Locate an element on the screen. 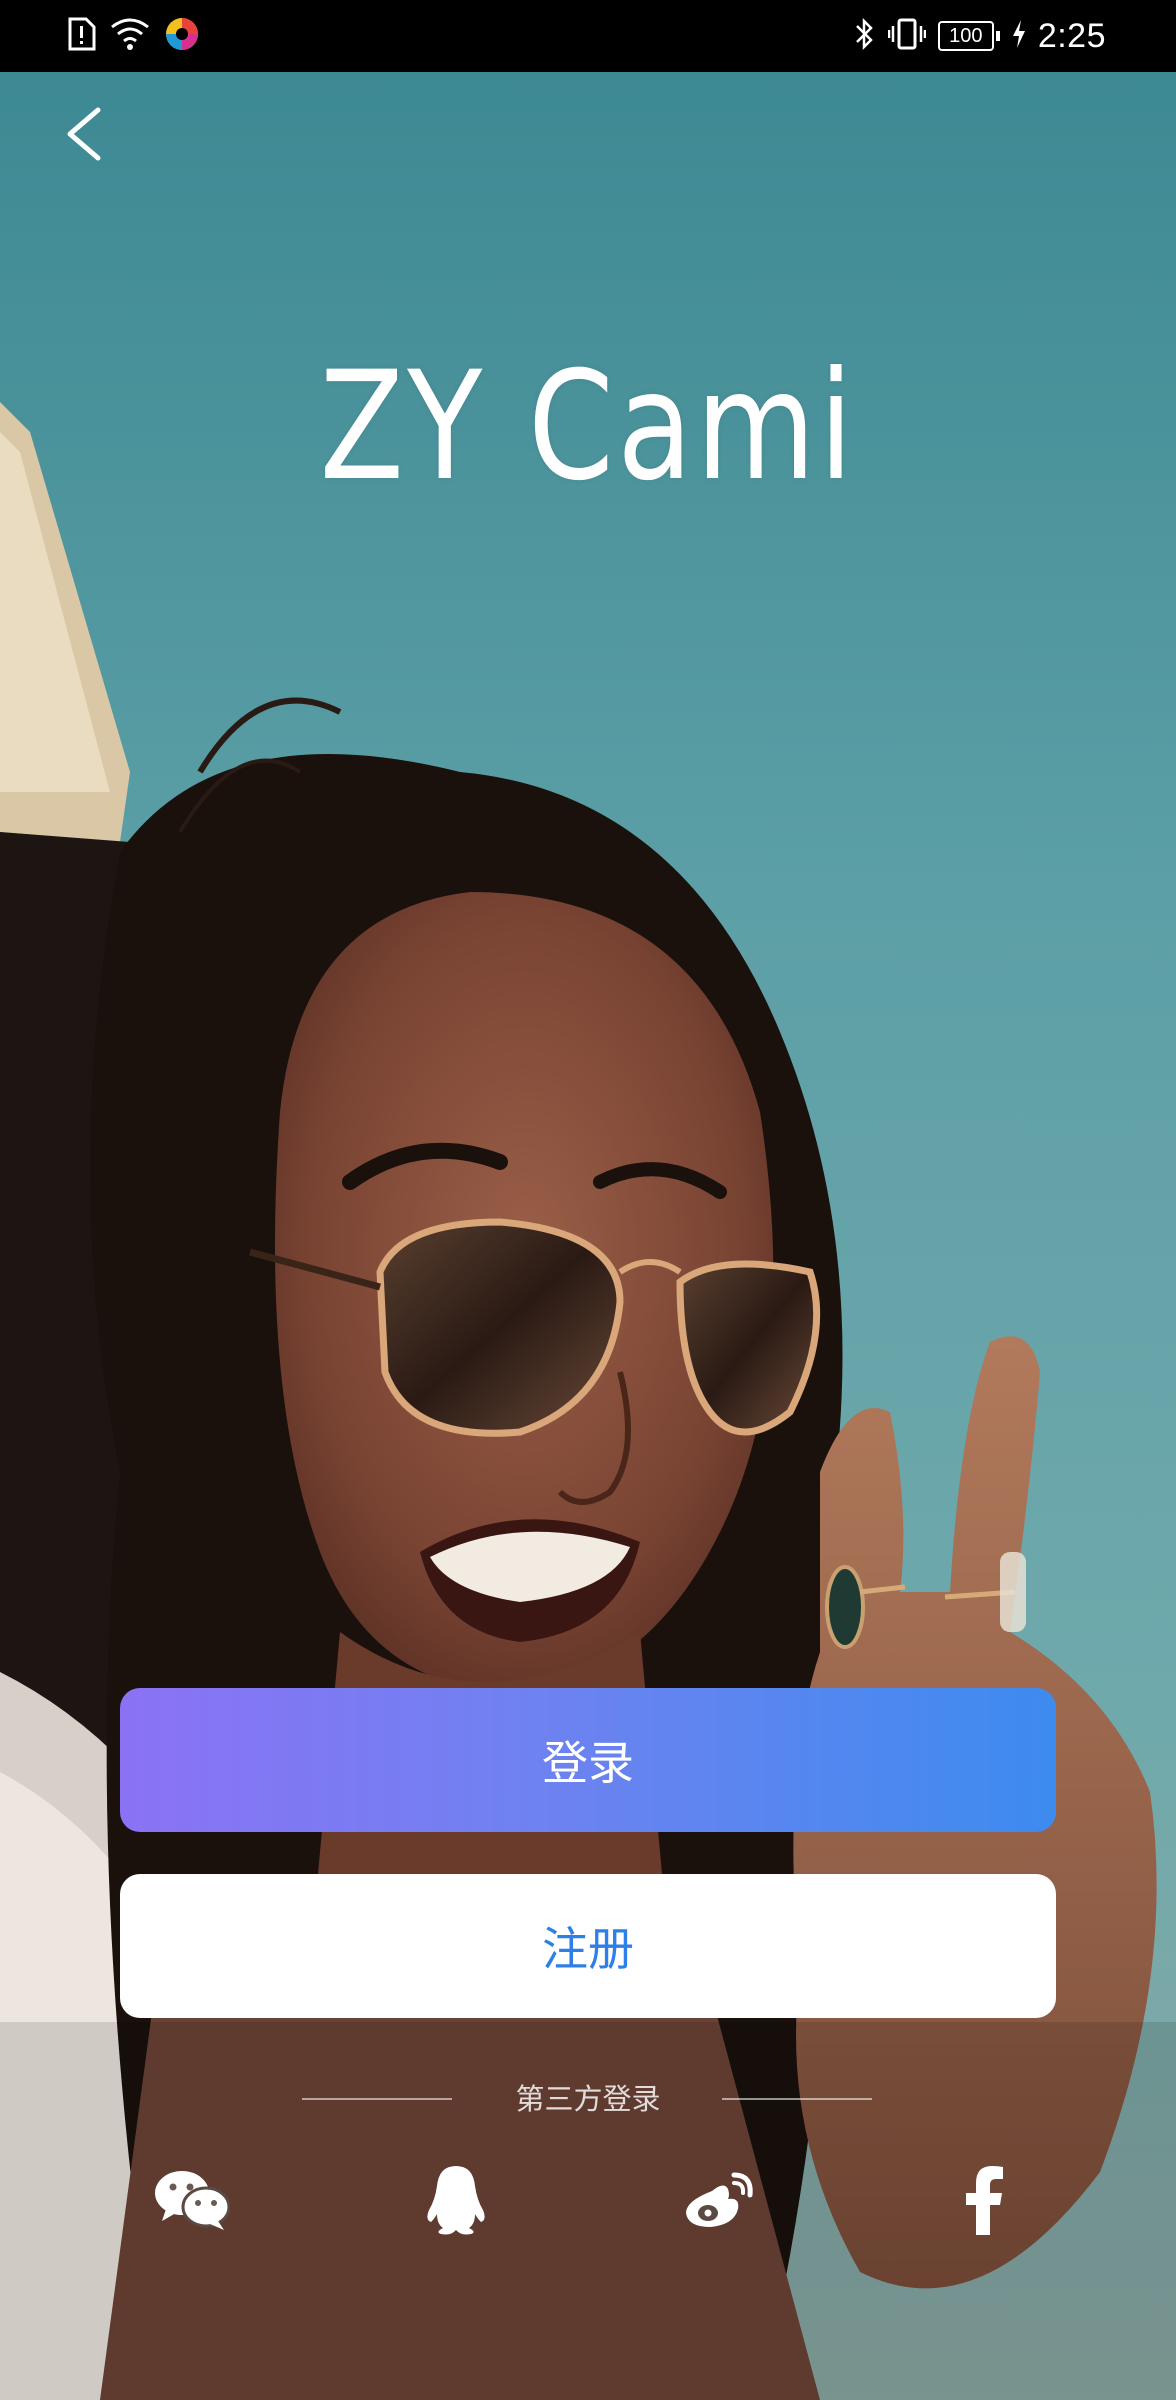  weibo-icon is located at coordinates (719, 2199).